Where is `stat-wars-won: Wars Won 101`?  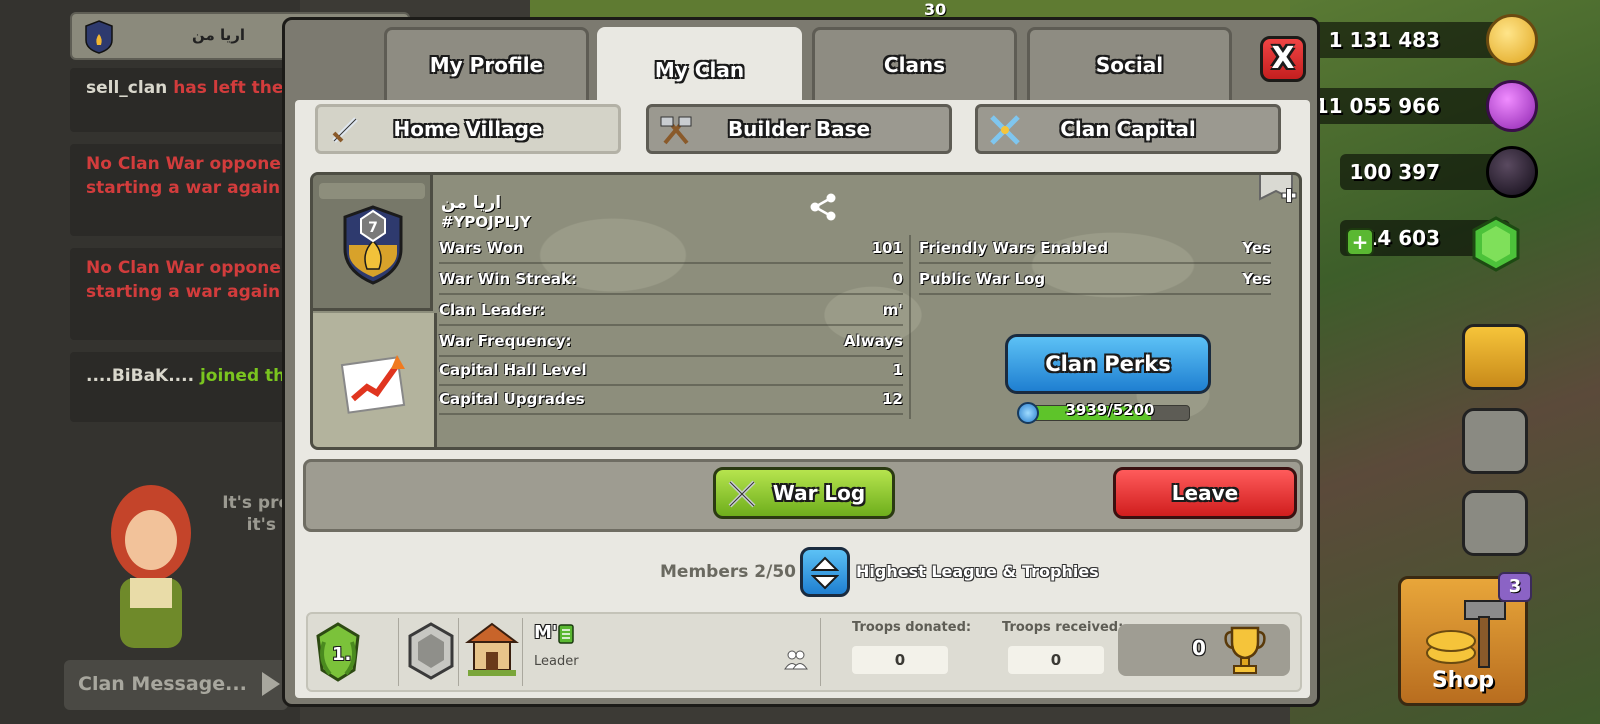
stat-wars-won: Wars Won 101 is located at coordinates (671, 249).